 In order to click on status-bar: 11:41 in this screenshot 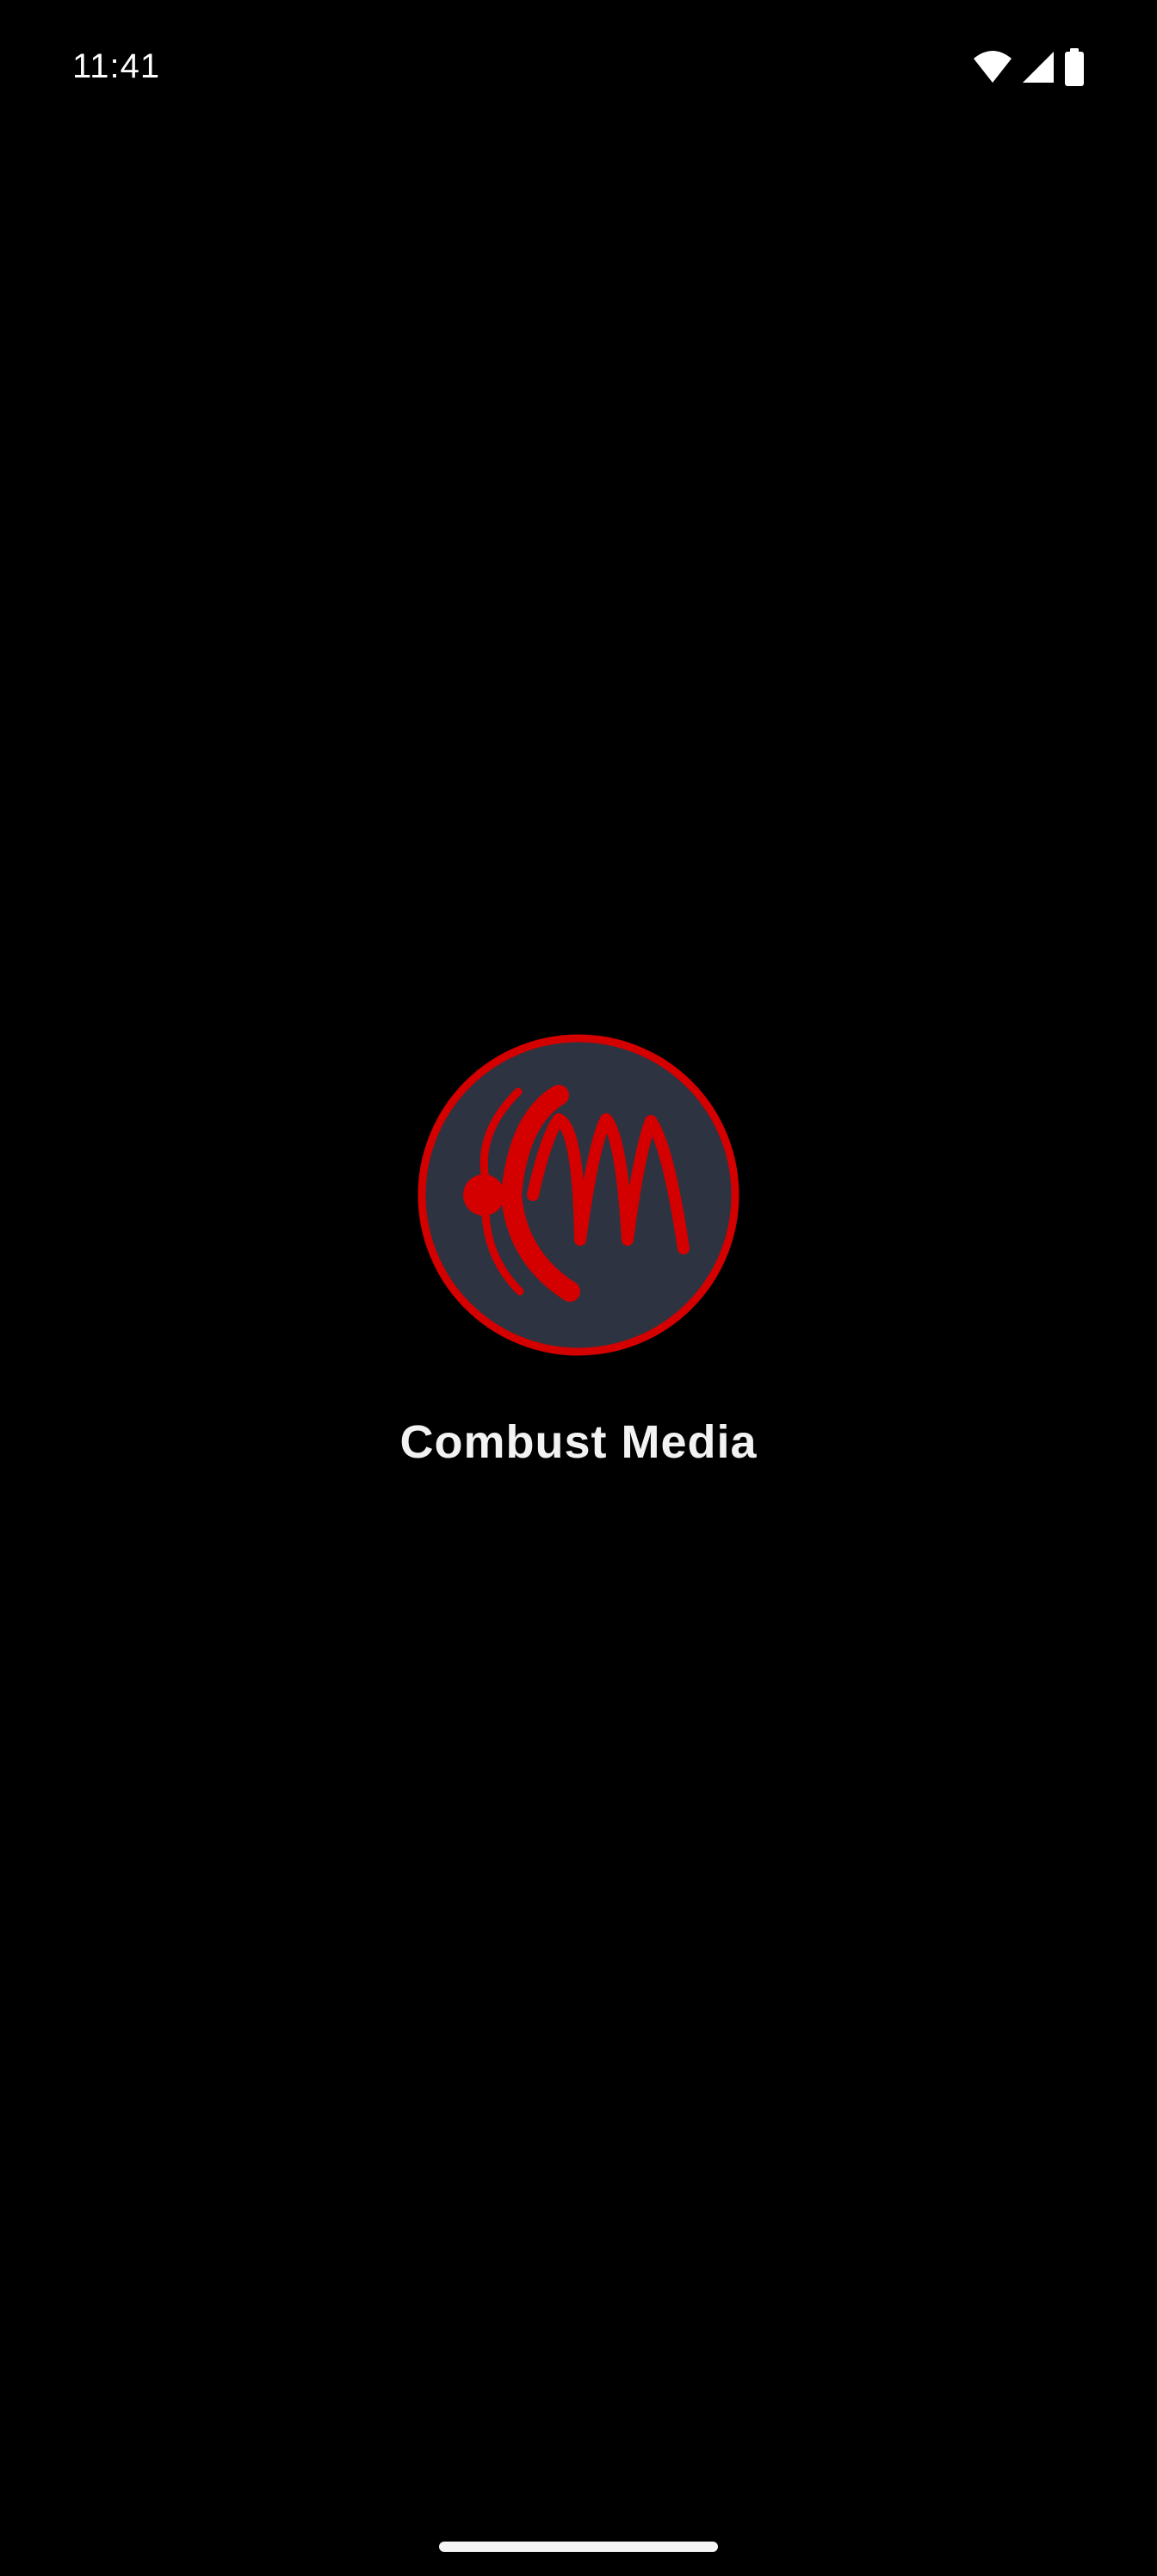, I will do `click(579, 64)`.